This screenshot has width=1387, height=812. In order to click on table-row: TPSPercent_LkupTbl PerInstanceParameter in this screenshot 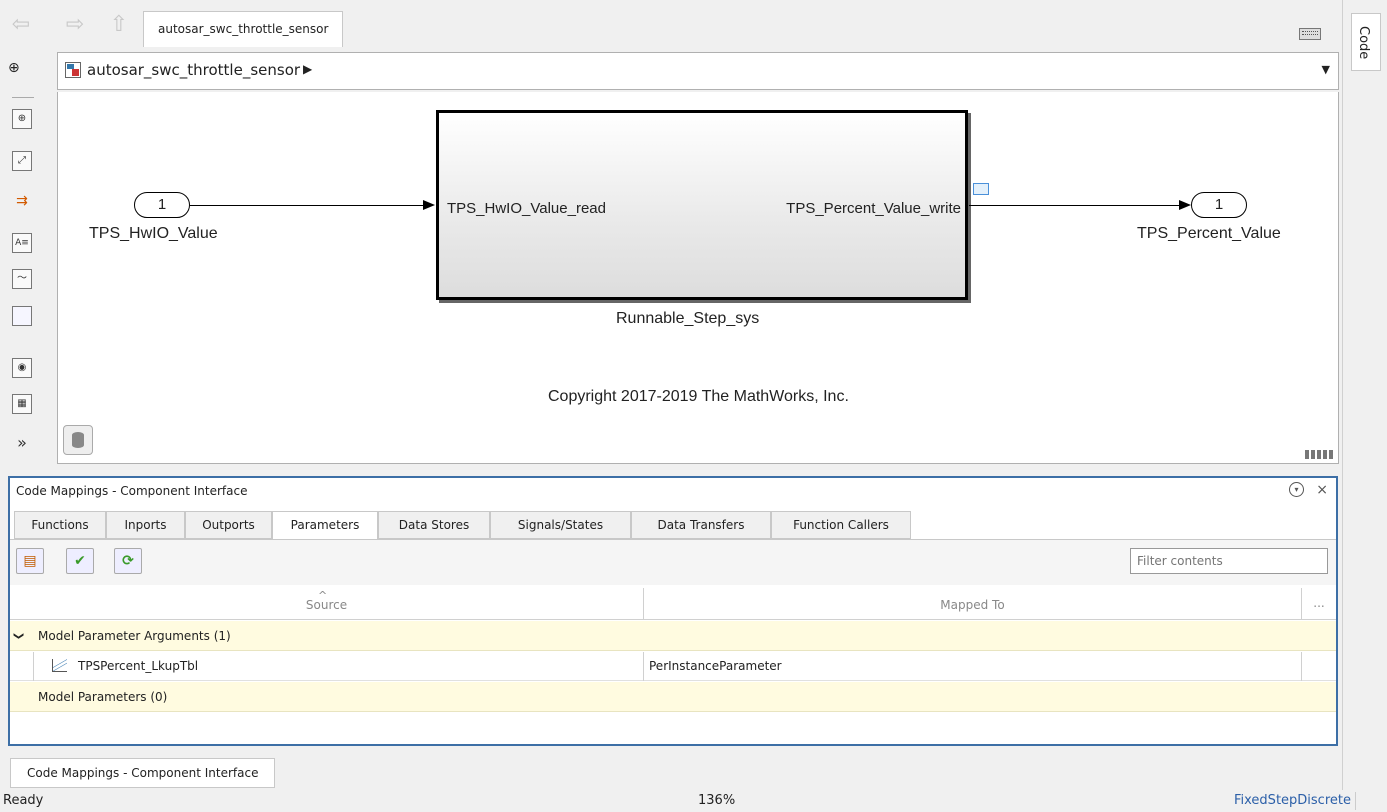, I will do `click(673, 666)`.